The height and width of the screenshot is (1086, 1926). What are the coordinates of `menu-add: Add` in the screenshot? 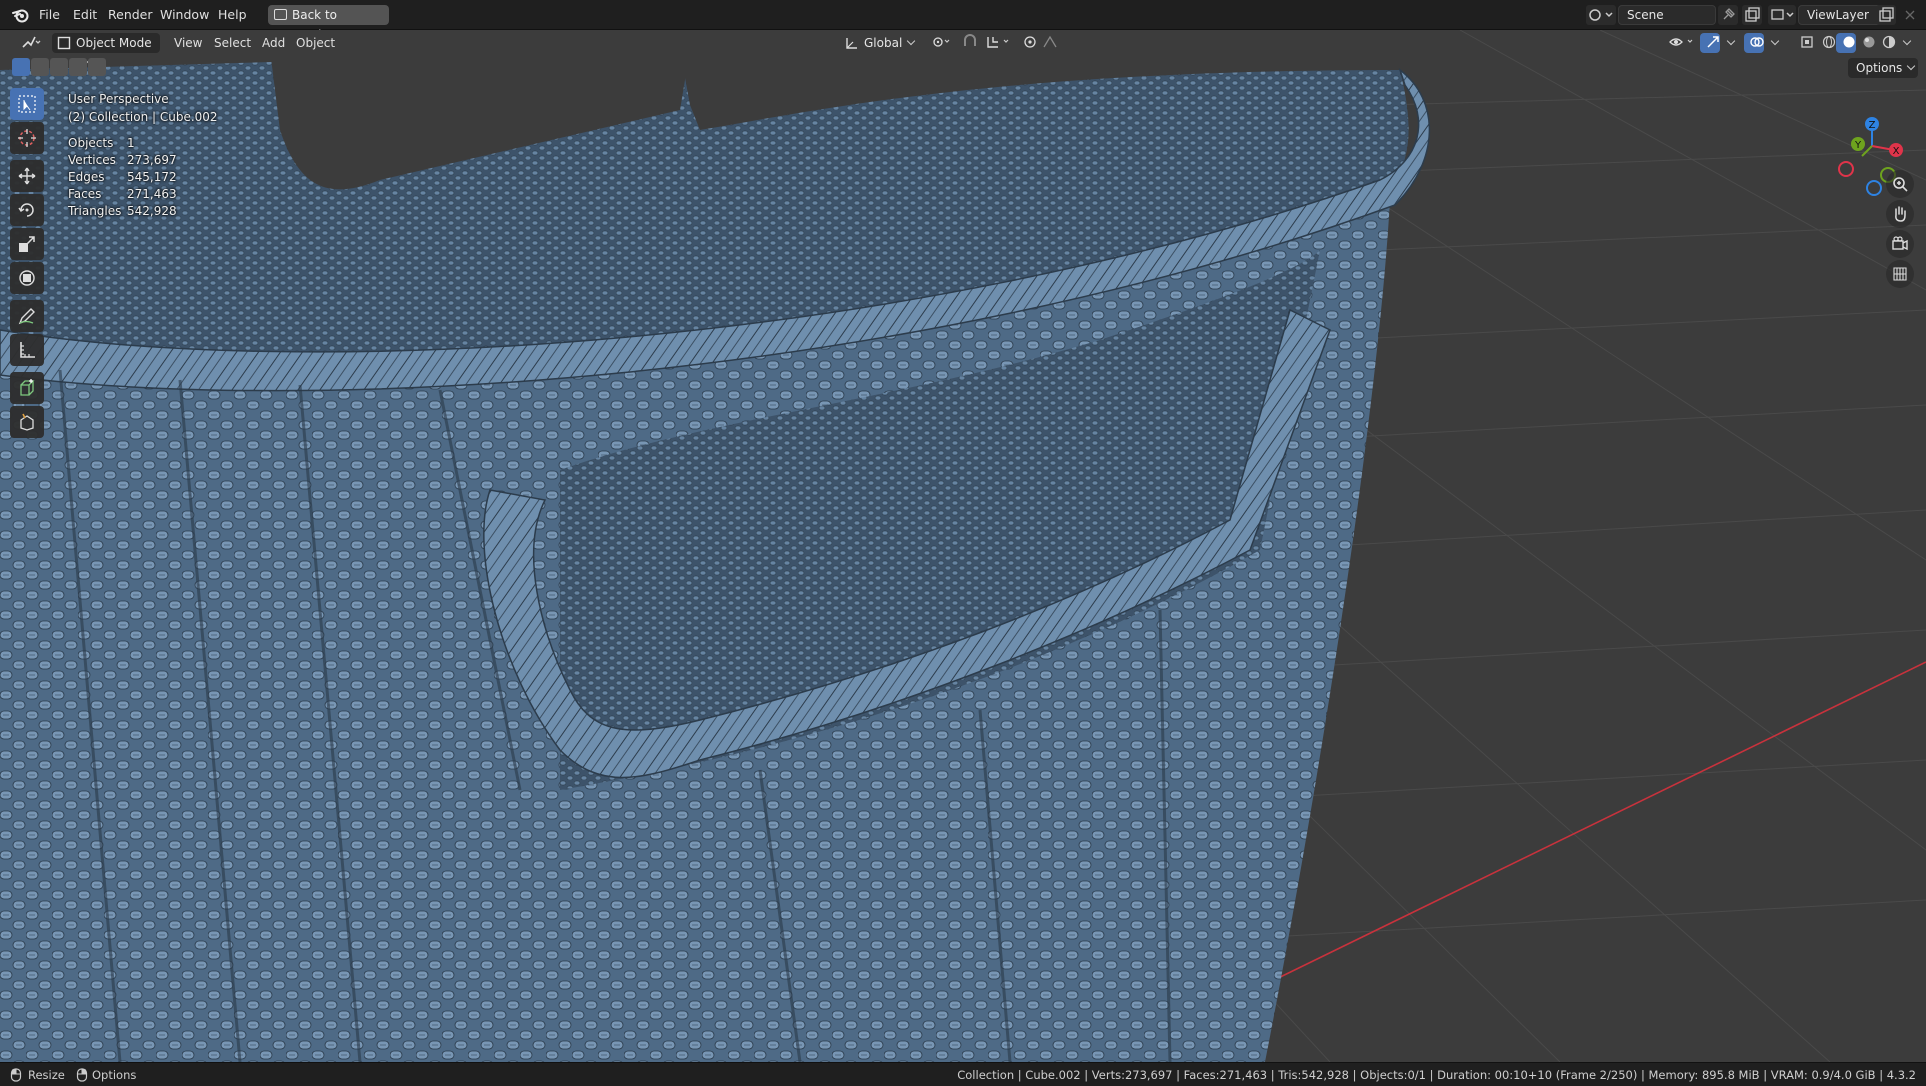 It's located at (273, 43).